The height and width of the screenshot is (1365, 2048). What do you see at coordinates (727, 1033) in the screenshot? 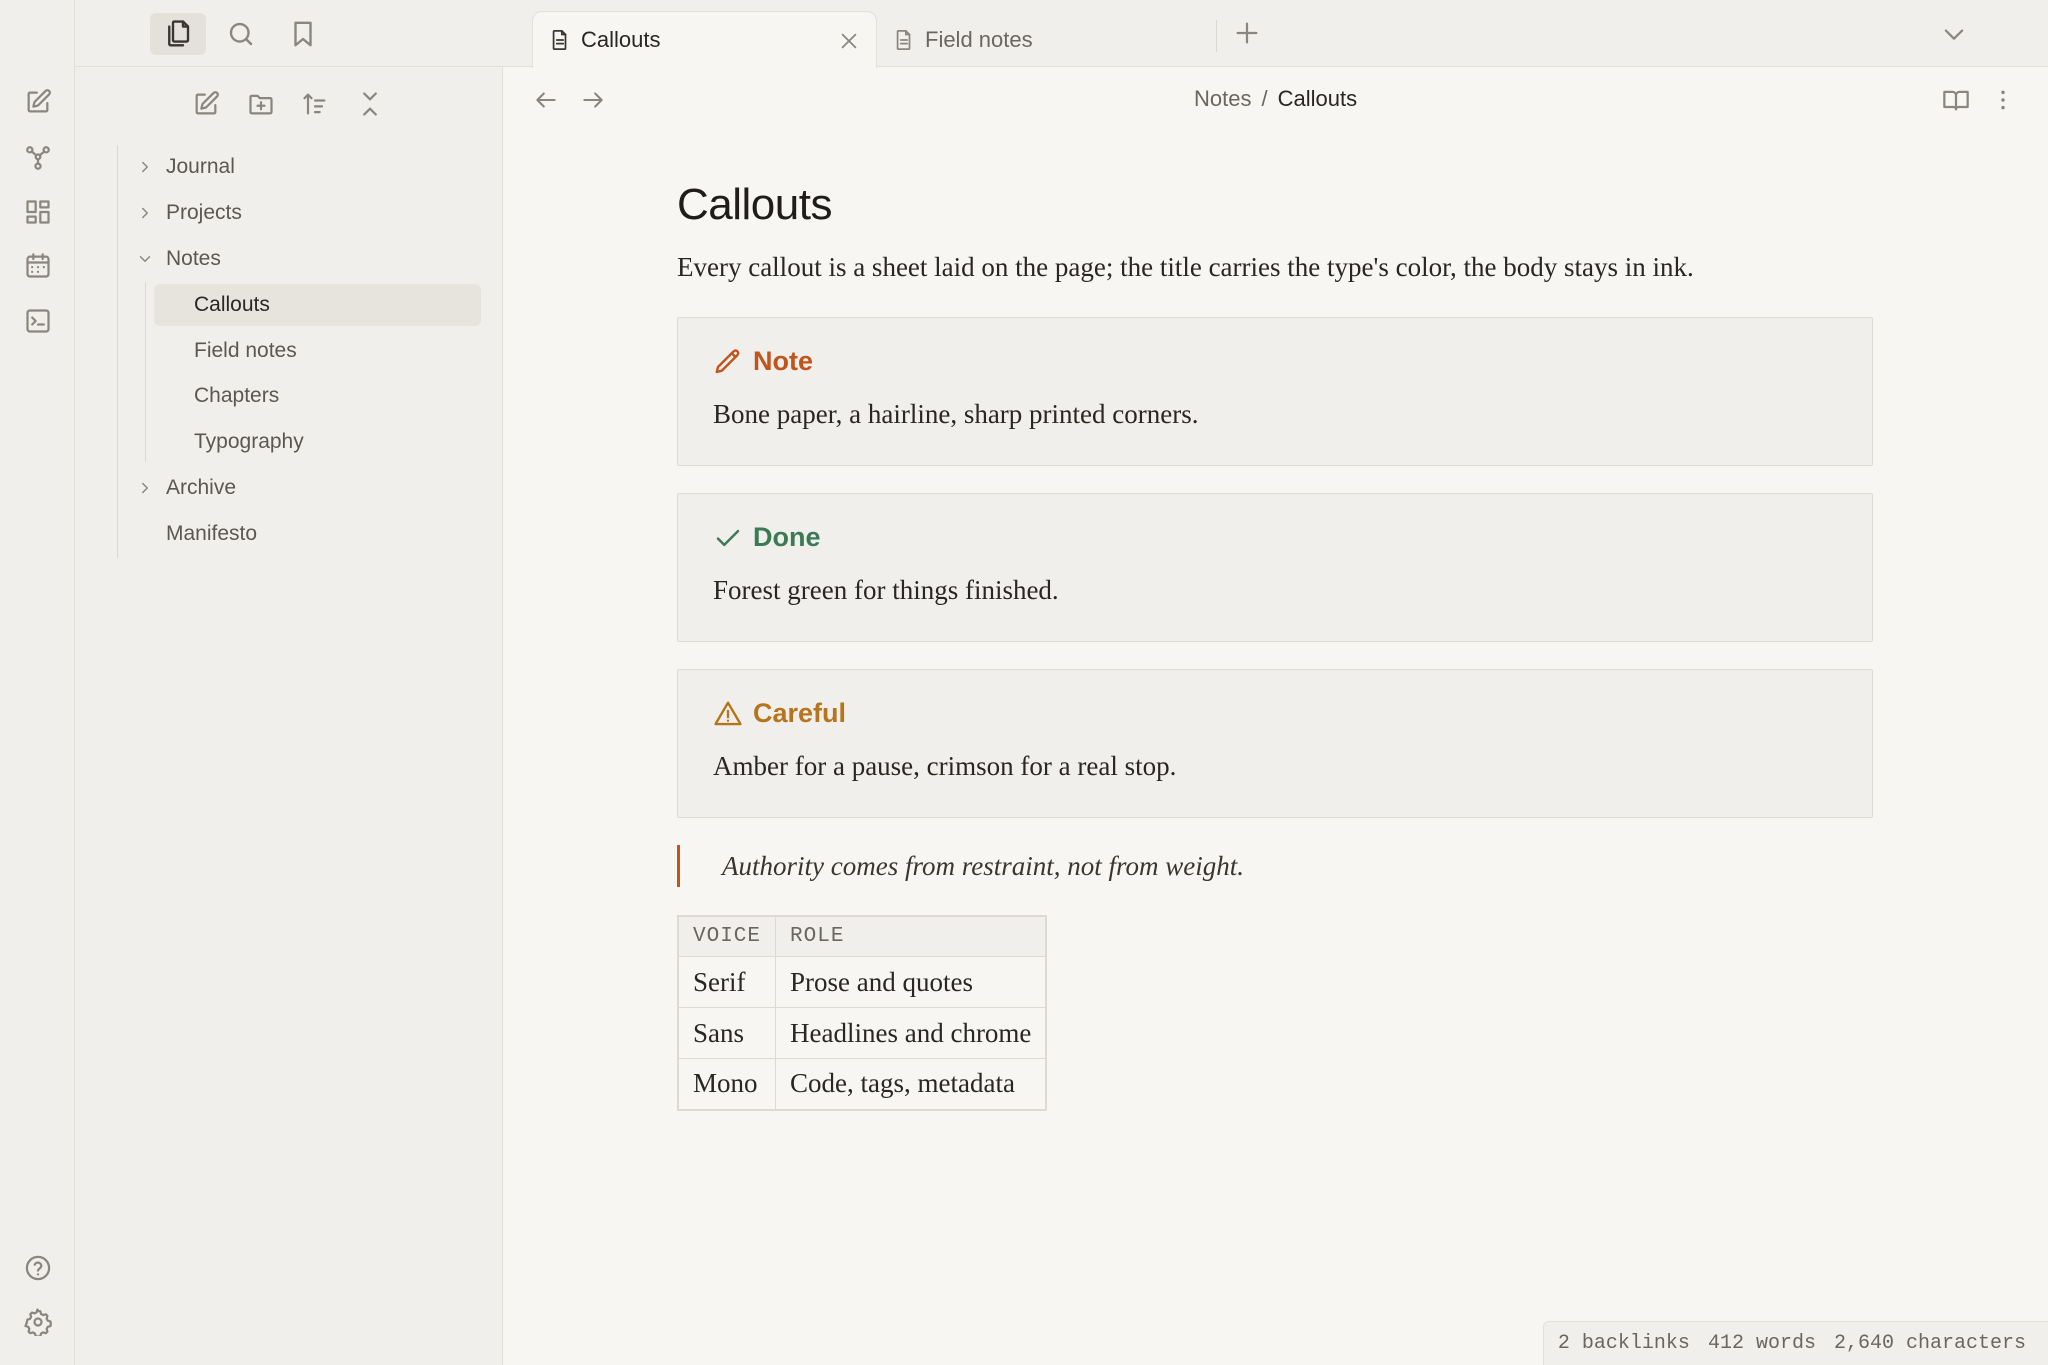
I see `table-cell: Sans` at bounding box center [727, 1033].